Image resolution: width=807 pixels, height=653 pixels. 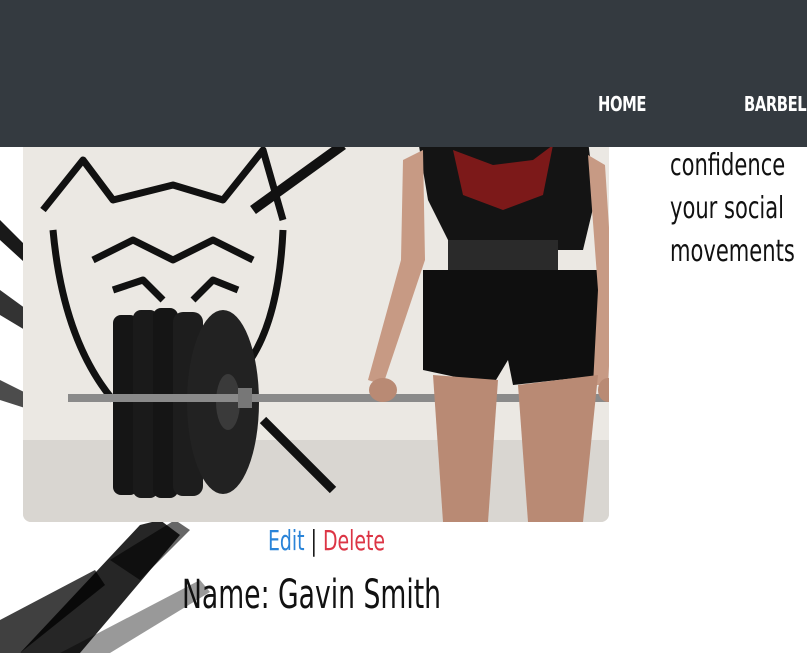 I want to click on intro-line: movements, so click(x=732, y=251).